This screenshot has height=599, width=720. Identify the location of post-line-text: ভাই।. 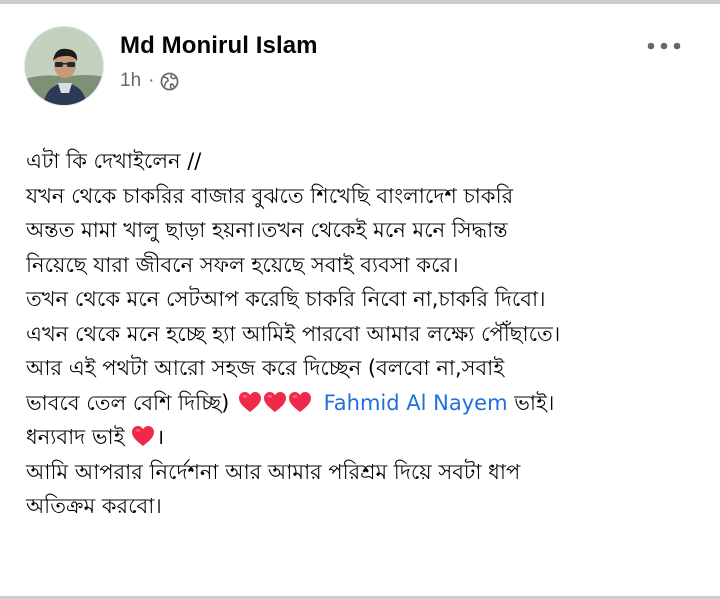
(531, 402).